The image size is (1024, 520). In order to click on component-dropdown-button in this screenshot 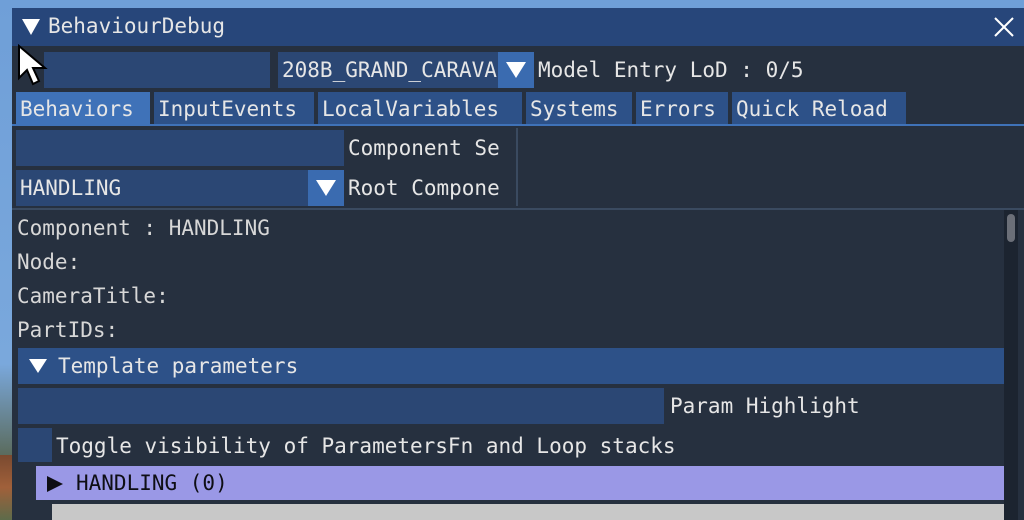, I will do `click(326, 188)`.